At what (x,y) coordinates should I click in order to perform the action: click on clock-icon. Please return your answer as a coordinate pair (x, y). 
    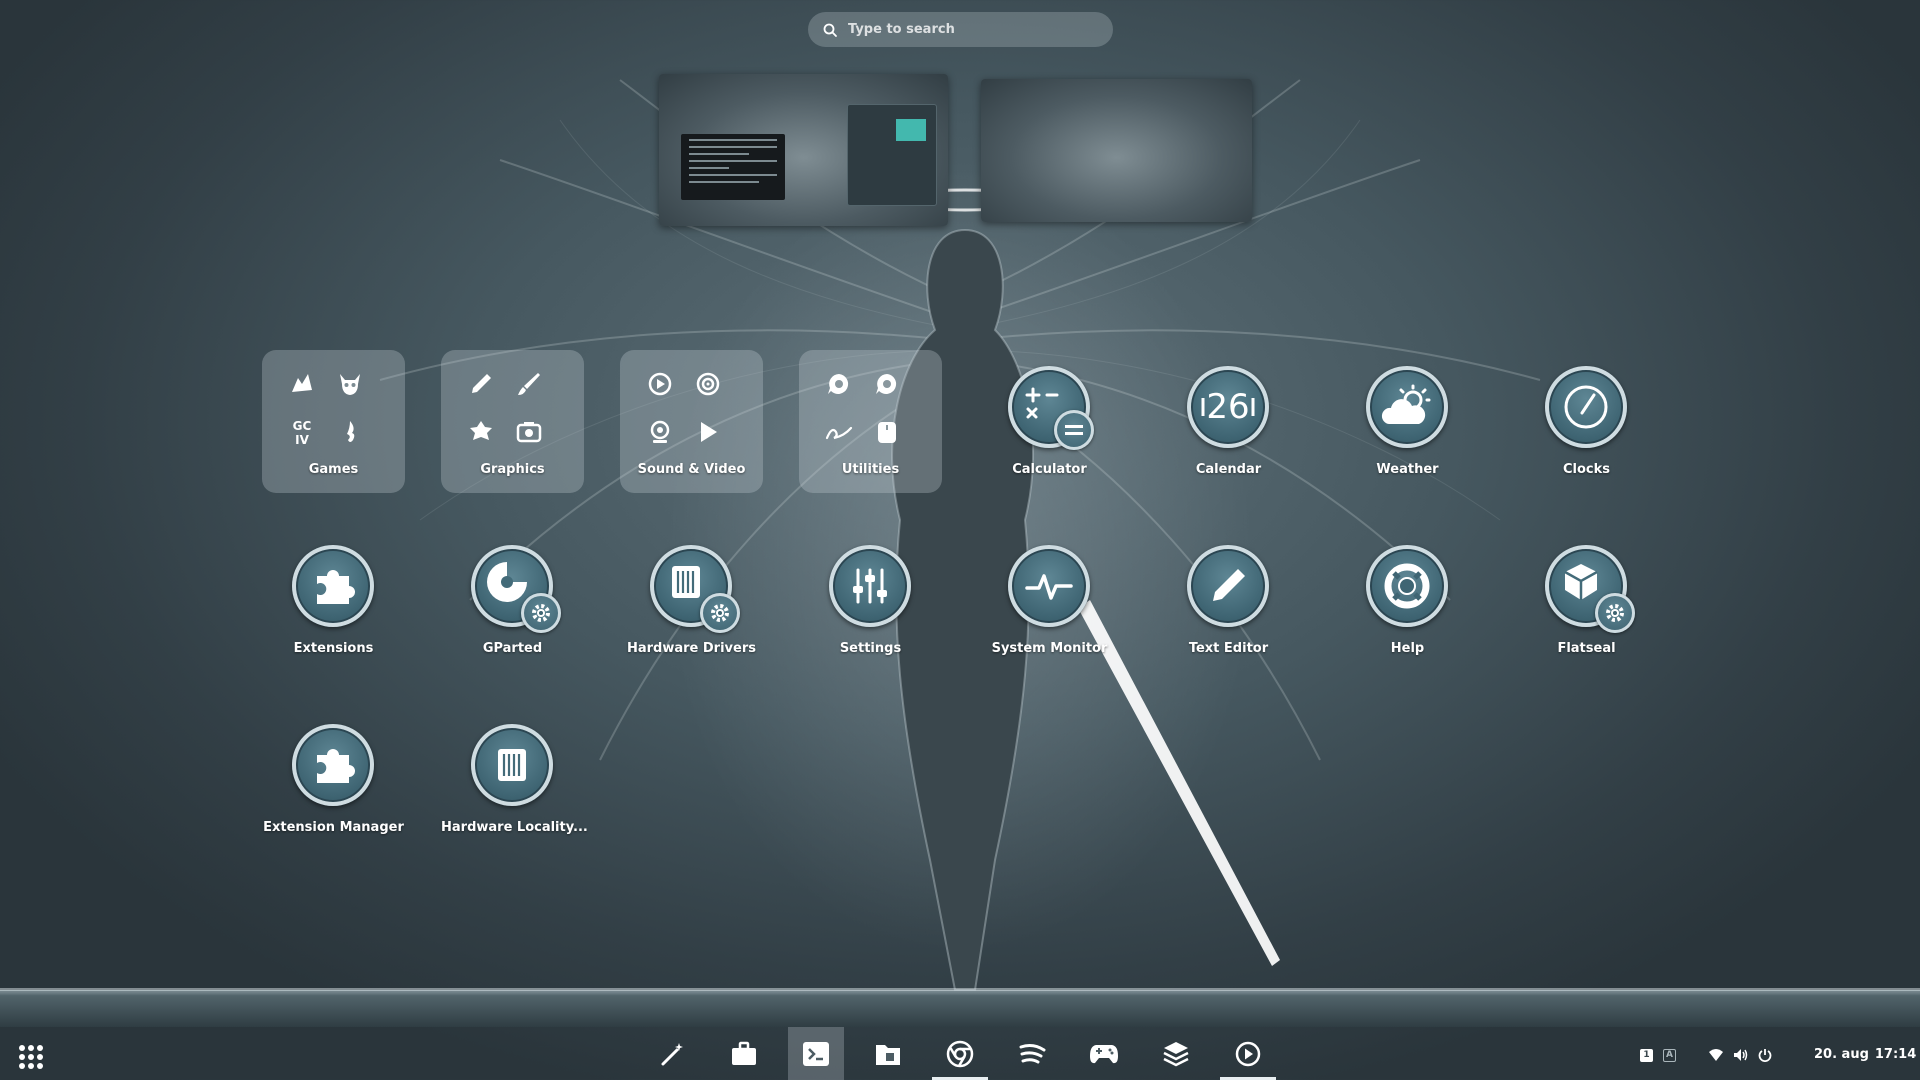
    Looking at the image, I should click on (1586, 407).